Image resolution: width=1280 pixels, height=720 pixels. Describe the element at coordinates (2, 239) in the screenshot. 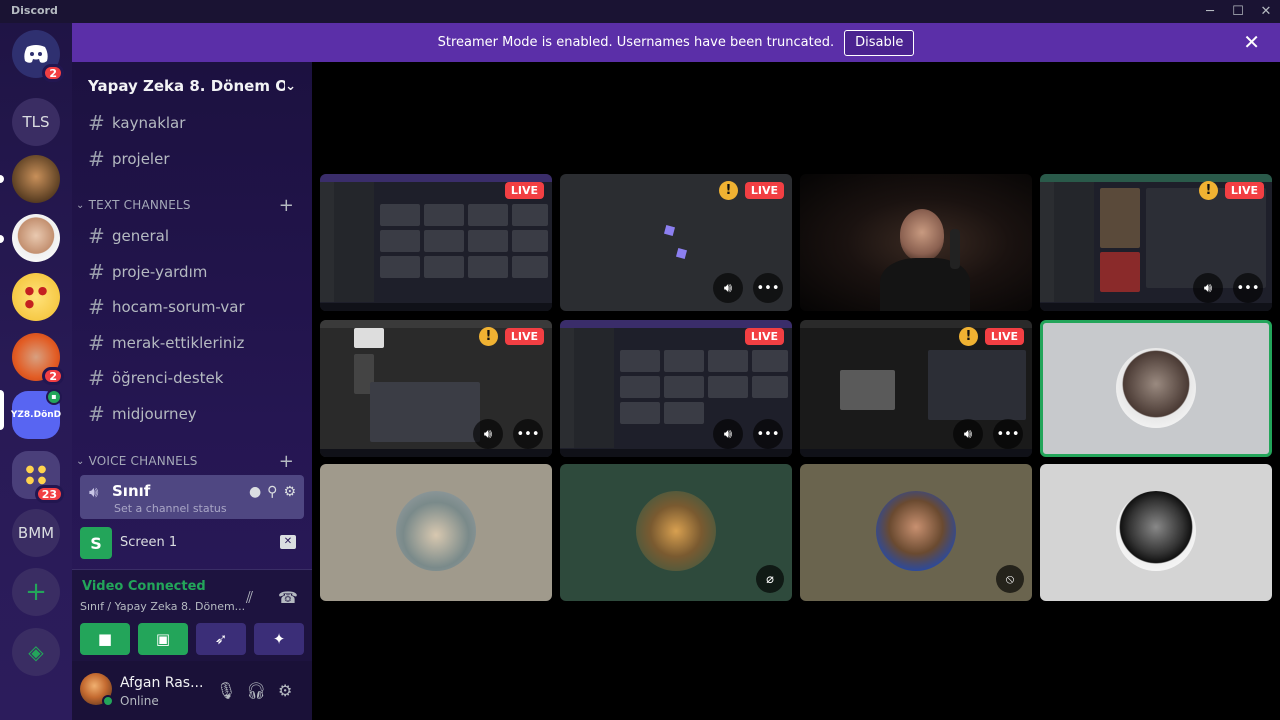

I see `unread-pill` at that location.